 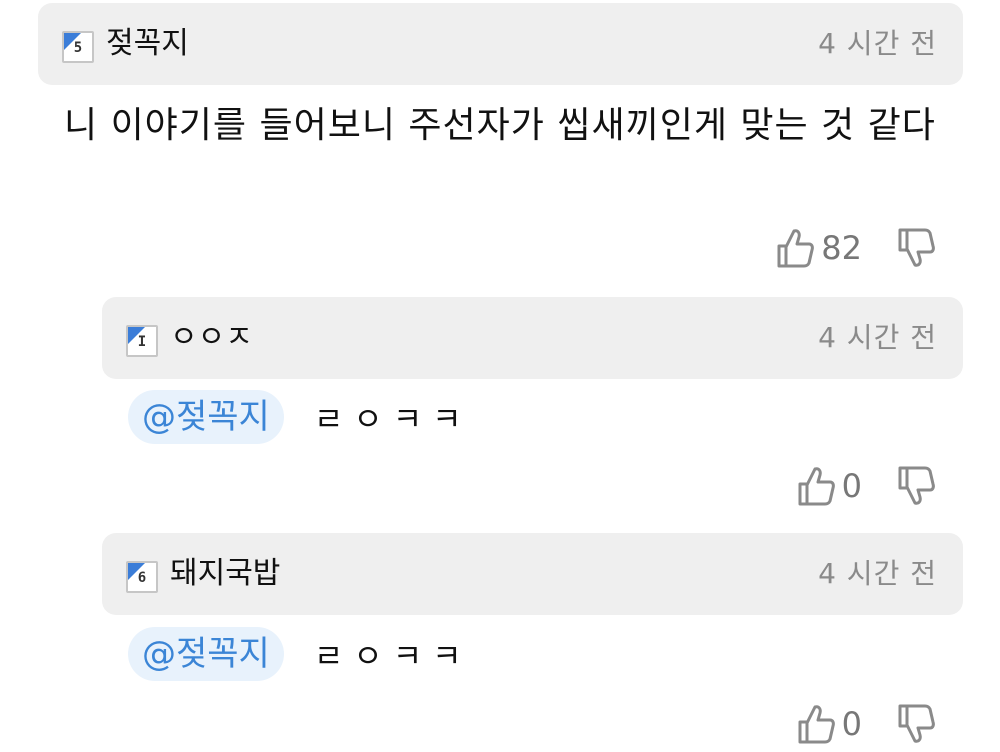 What do you see at coordinates (500, 125) in the screenshot?
I see `comment-text: 니 이야기를 들어보니 주선자가 씹새끼인게 맞는 것 같다` at bounding box center [500, 125].